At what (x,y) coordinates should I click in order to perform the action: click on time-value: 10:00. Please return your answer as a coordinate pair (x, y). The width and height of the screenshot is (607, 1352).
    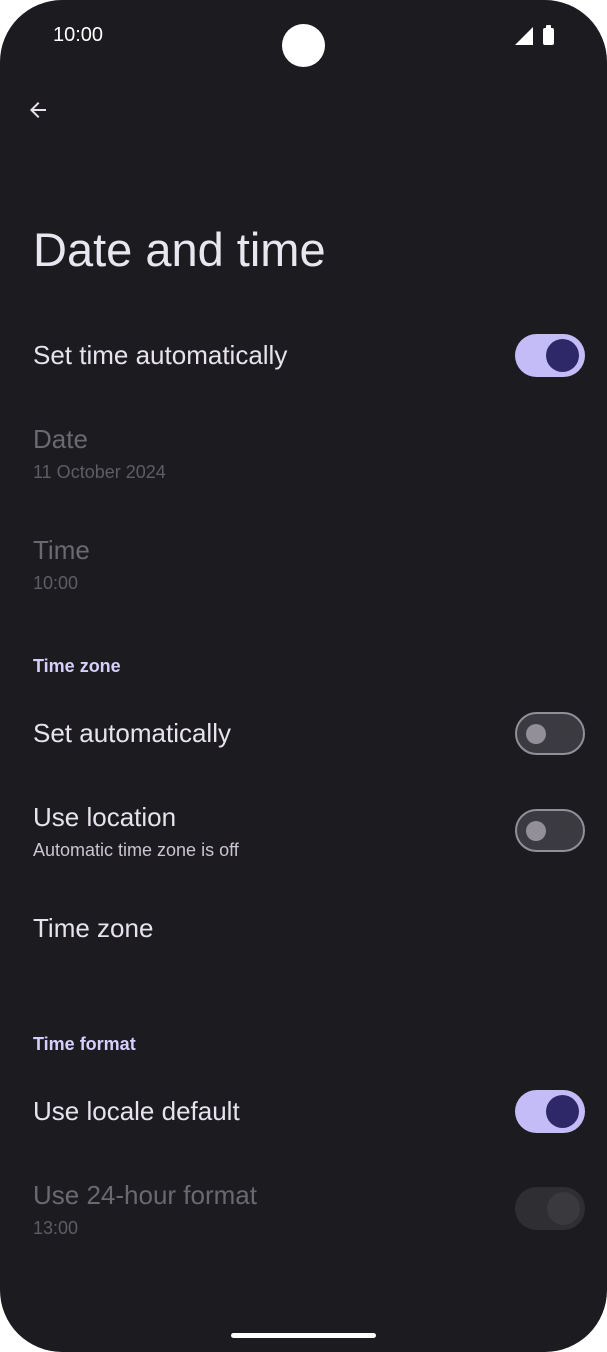
    Looking at the image, I should click on (56, 583).